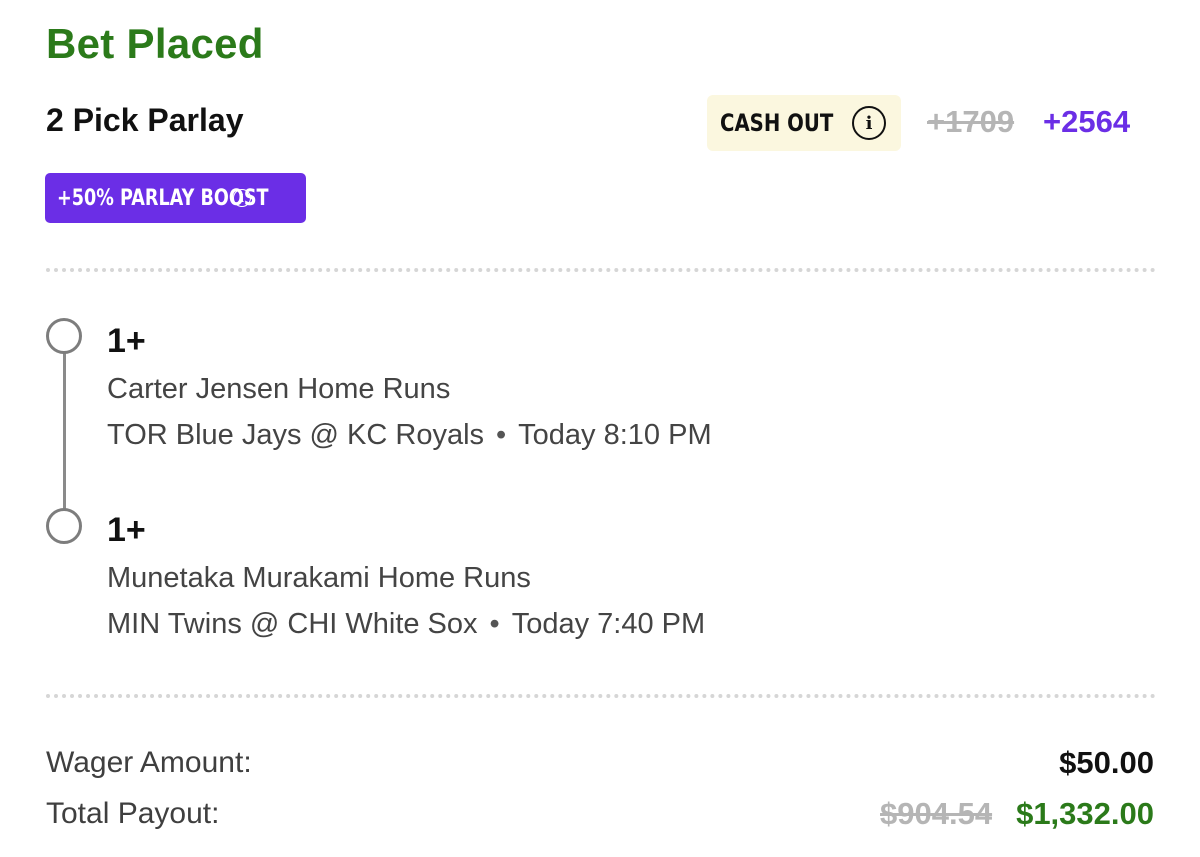  Describe the element at coordinates (145, 120) in the screenshot. I see `bet-type-label: 2 Pick Parlay` at that location.